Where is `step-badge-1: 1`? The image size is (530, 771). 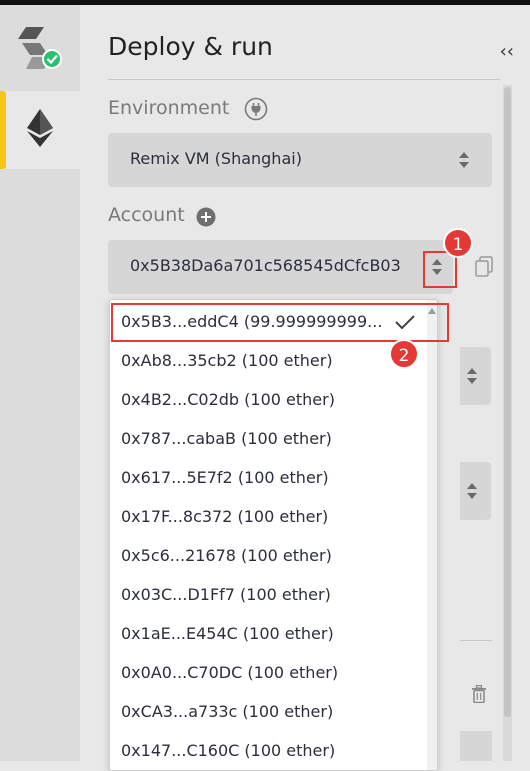
step-badge-1: 1 is located at coordinates (458, 243).